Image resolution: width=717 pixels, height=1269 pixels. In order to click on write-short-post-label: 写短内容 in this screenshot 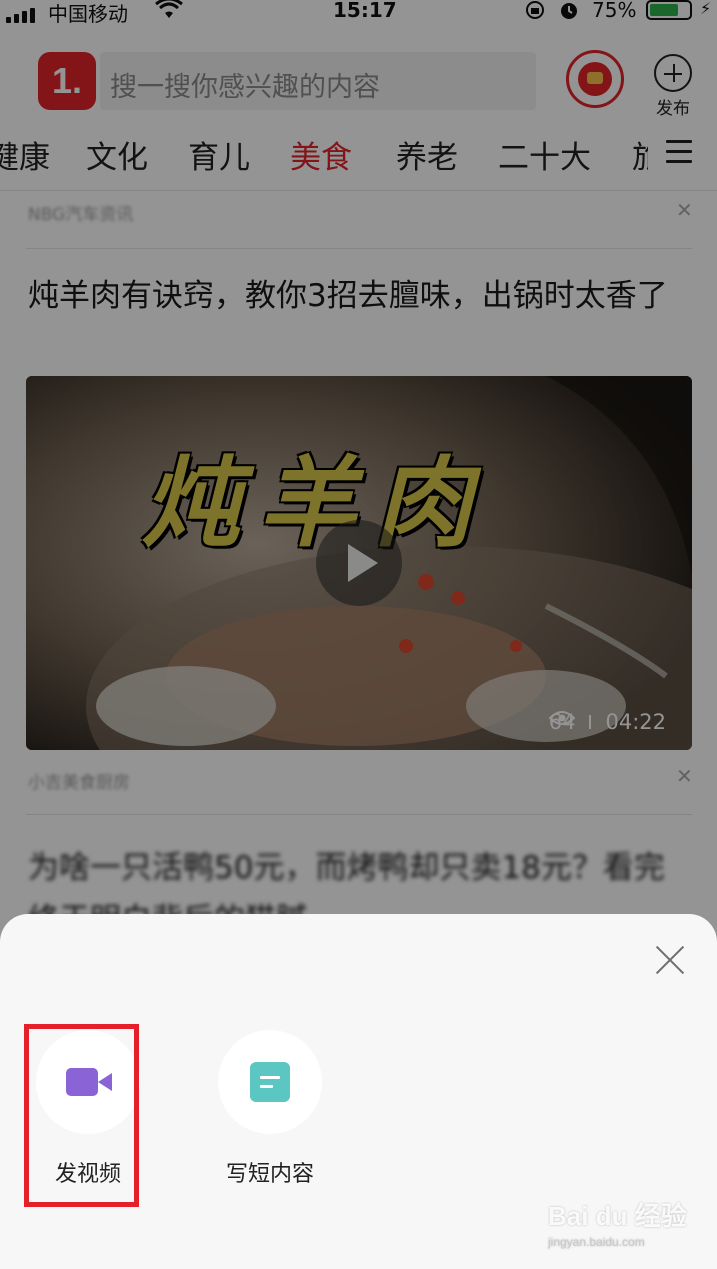, I will do `click(269, 1174)`.